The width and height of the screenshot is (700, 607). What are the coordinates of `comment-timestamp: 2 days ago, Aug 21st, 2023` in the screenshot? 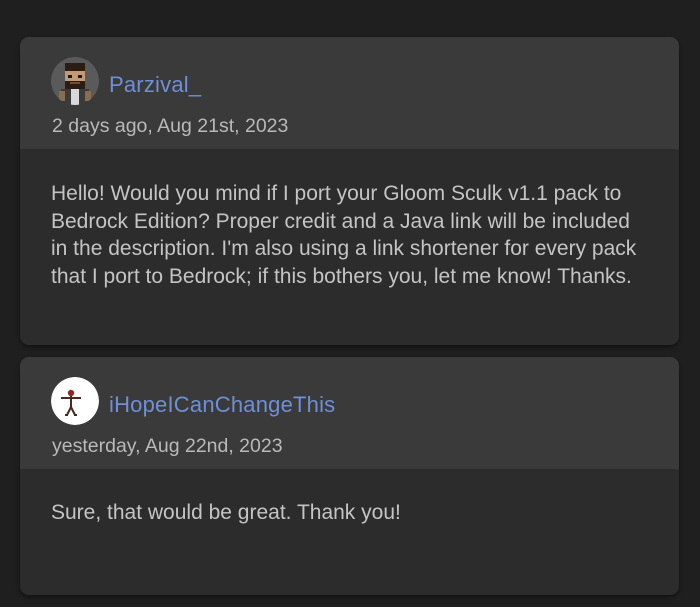 It's located at (170, 126).